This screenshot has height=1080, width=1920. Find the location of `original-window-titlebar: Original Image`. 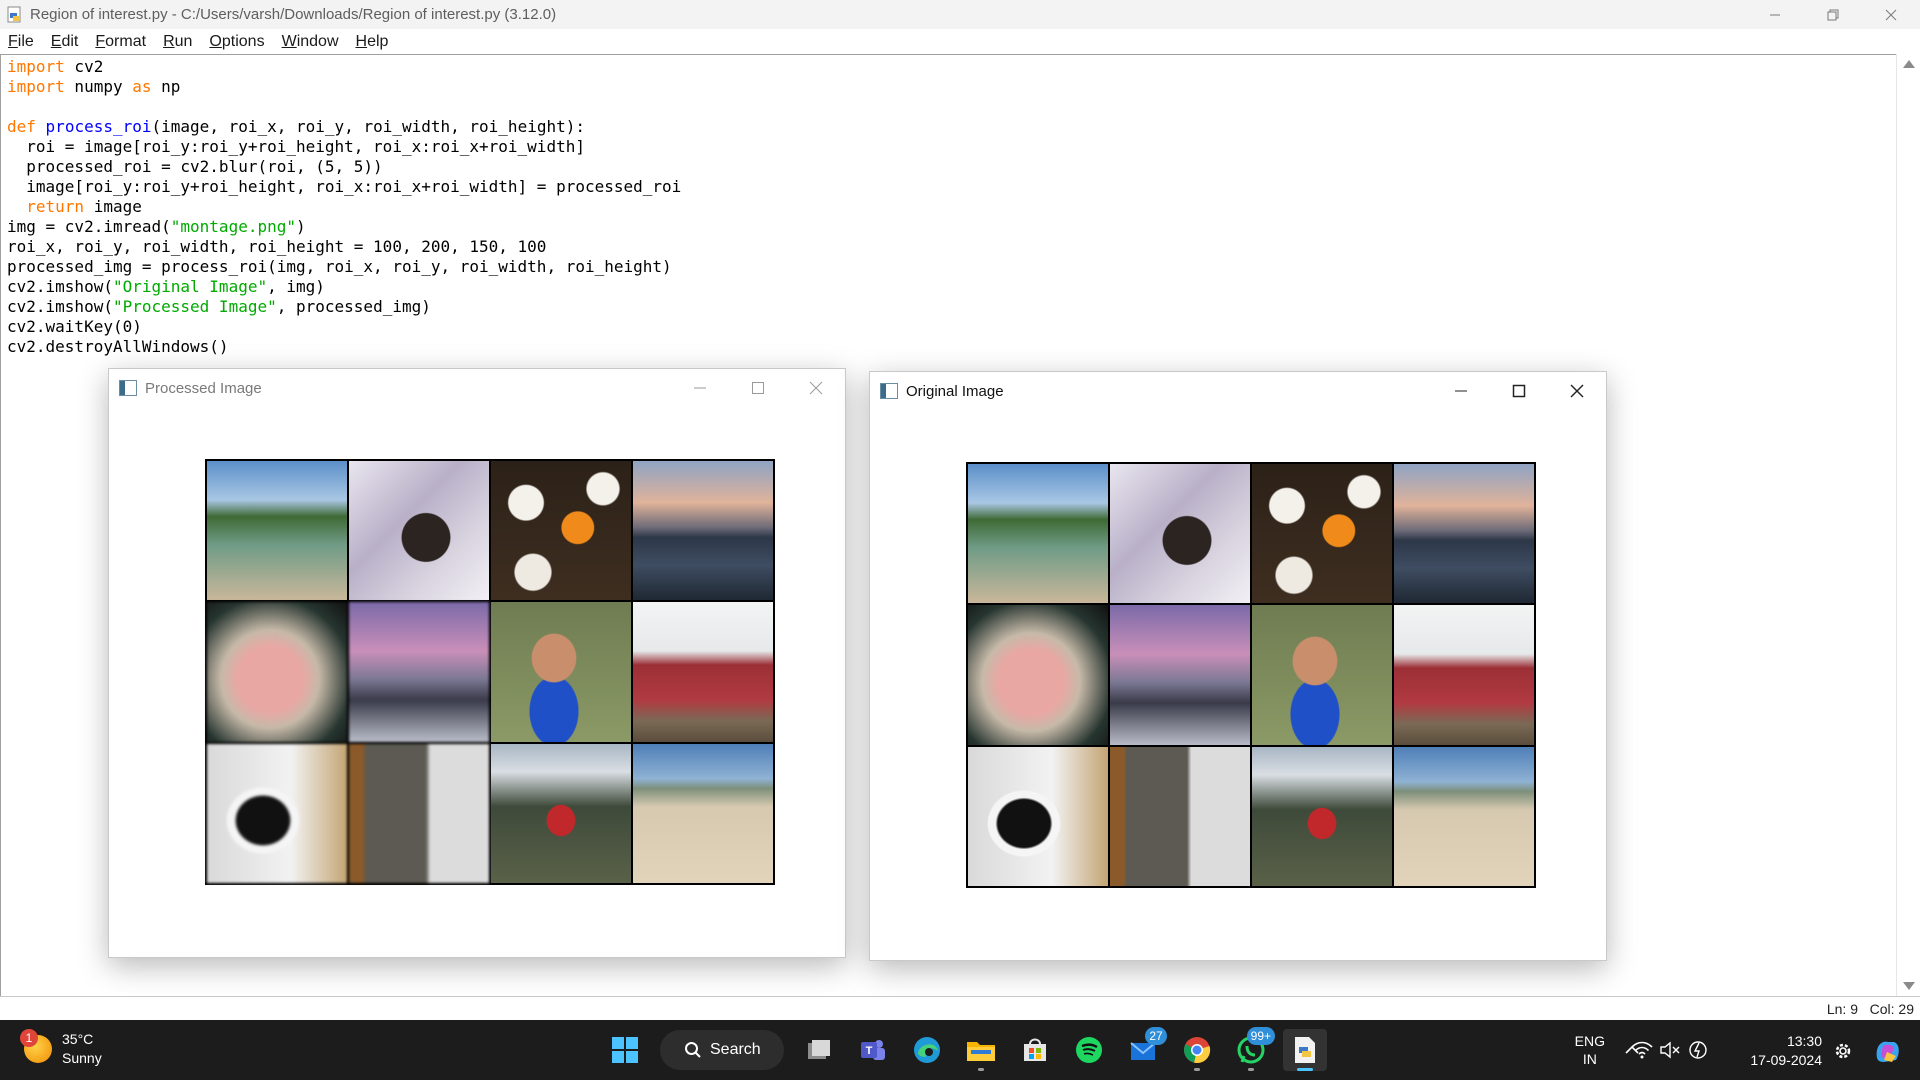

original-window-titlebar: Original Image is located at coordinates (1238, 391).